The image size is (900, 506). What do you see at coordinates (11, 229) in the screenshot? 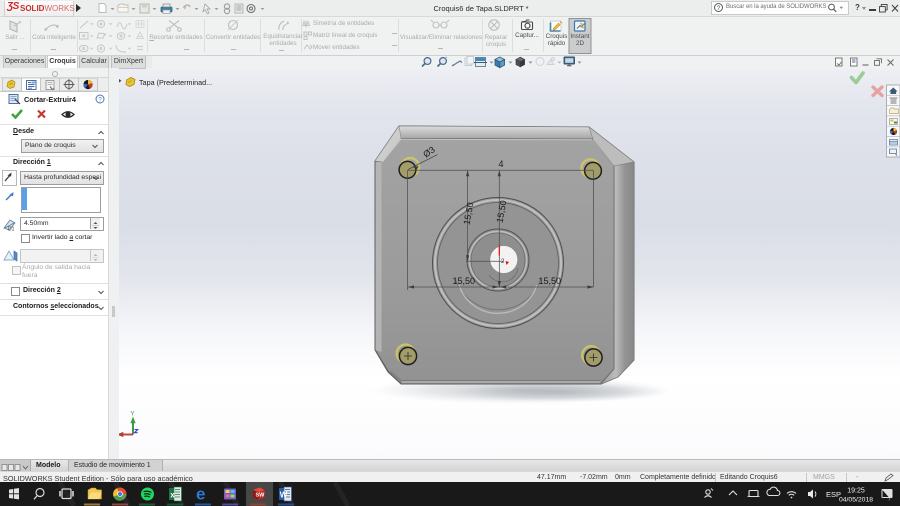
I see `svg-text: D1` at bounding box center [11, 229].